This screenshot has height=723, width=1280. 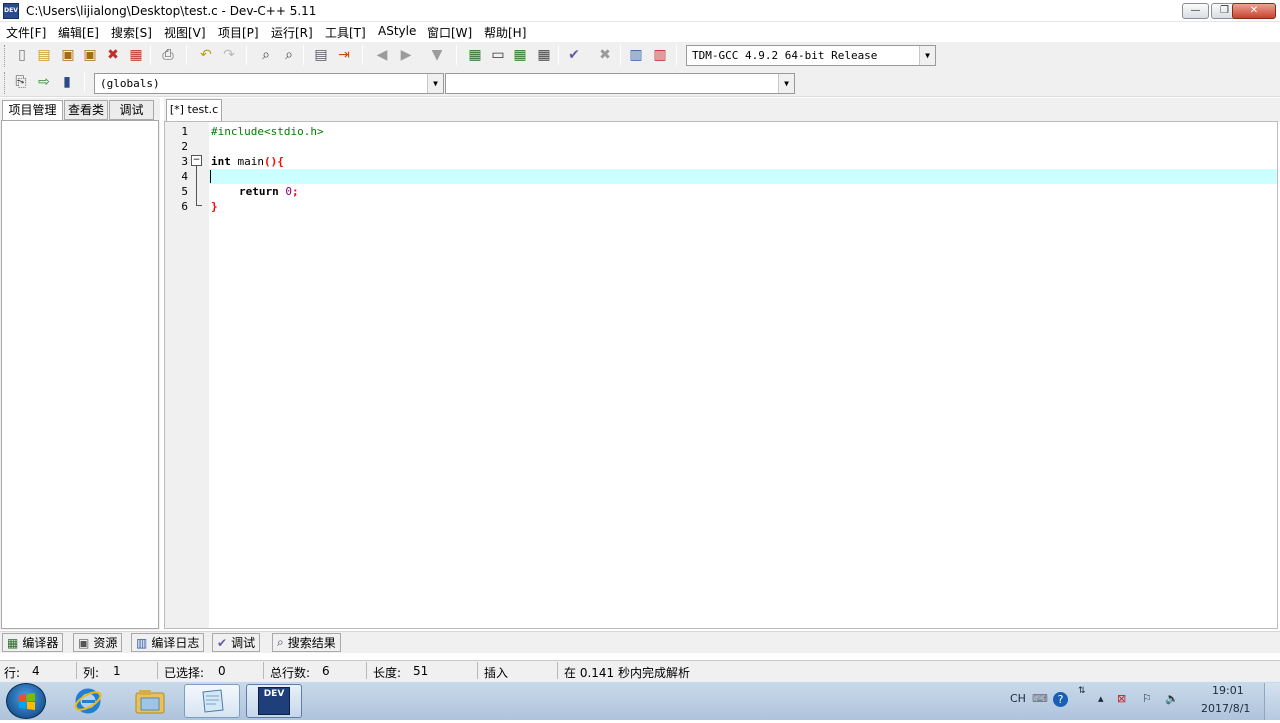 What do you see at coordinates (26, 32) in the screenshot?
I see `menu-file: 文件[F]` at bounding box center [26, 32].